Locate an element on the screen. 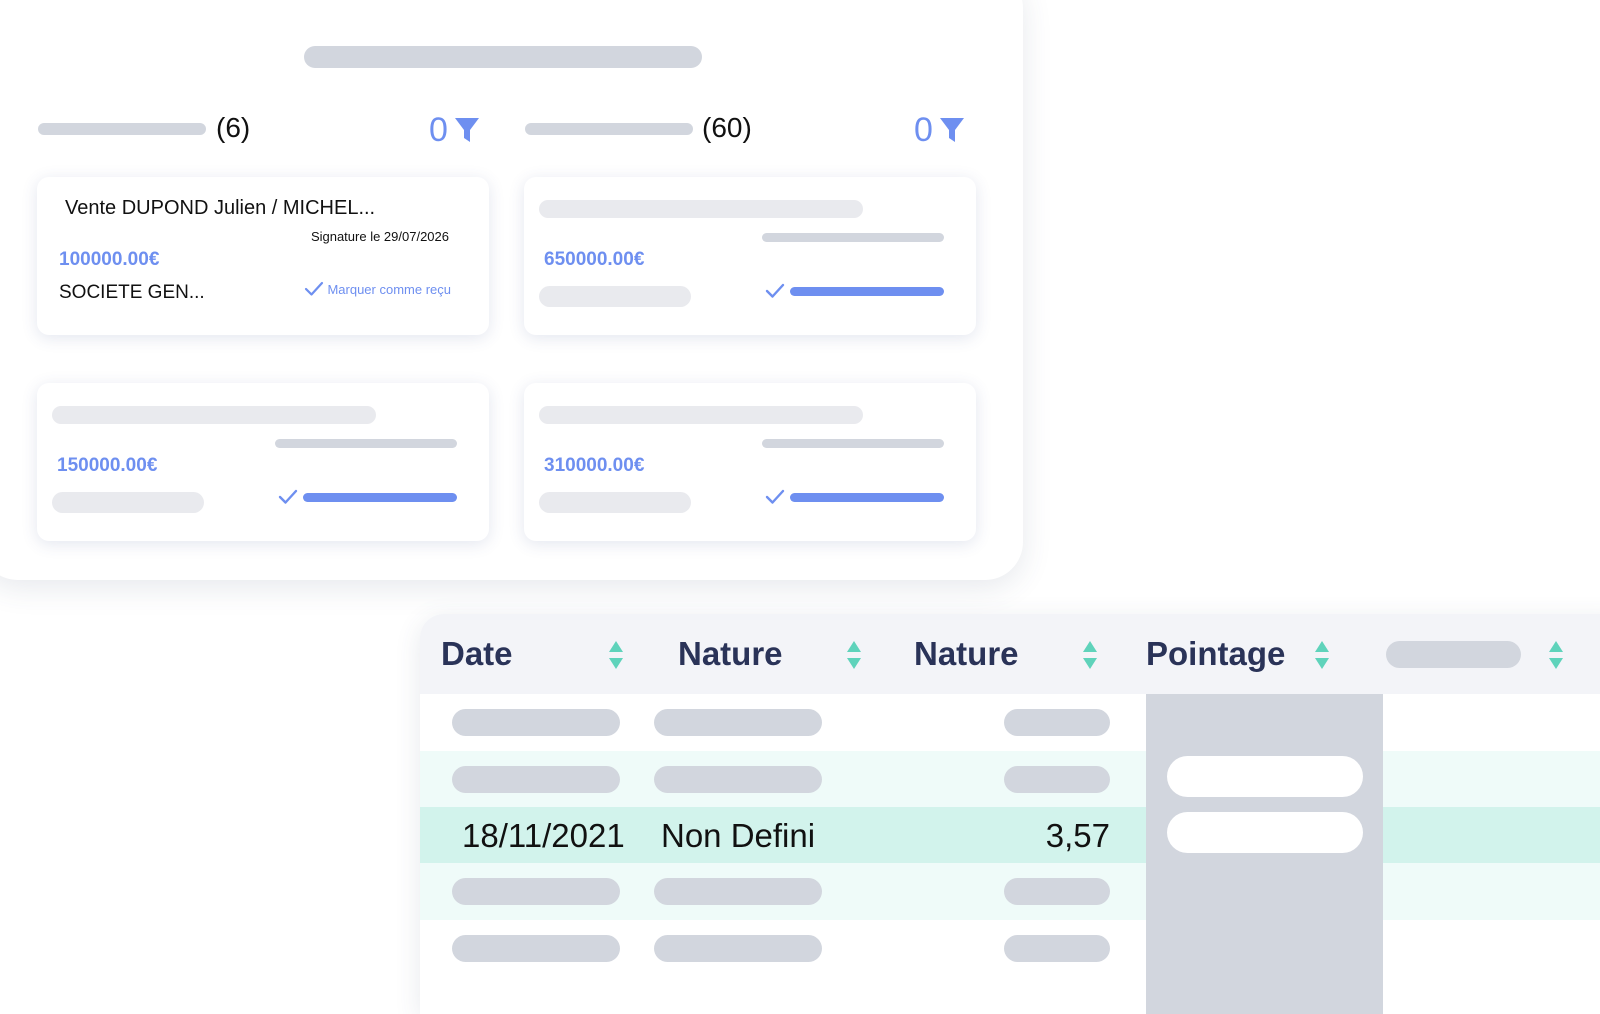 This screenshot has height=1014, width=1600. panel-title-placeholder is located at coordinates (503, 57).